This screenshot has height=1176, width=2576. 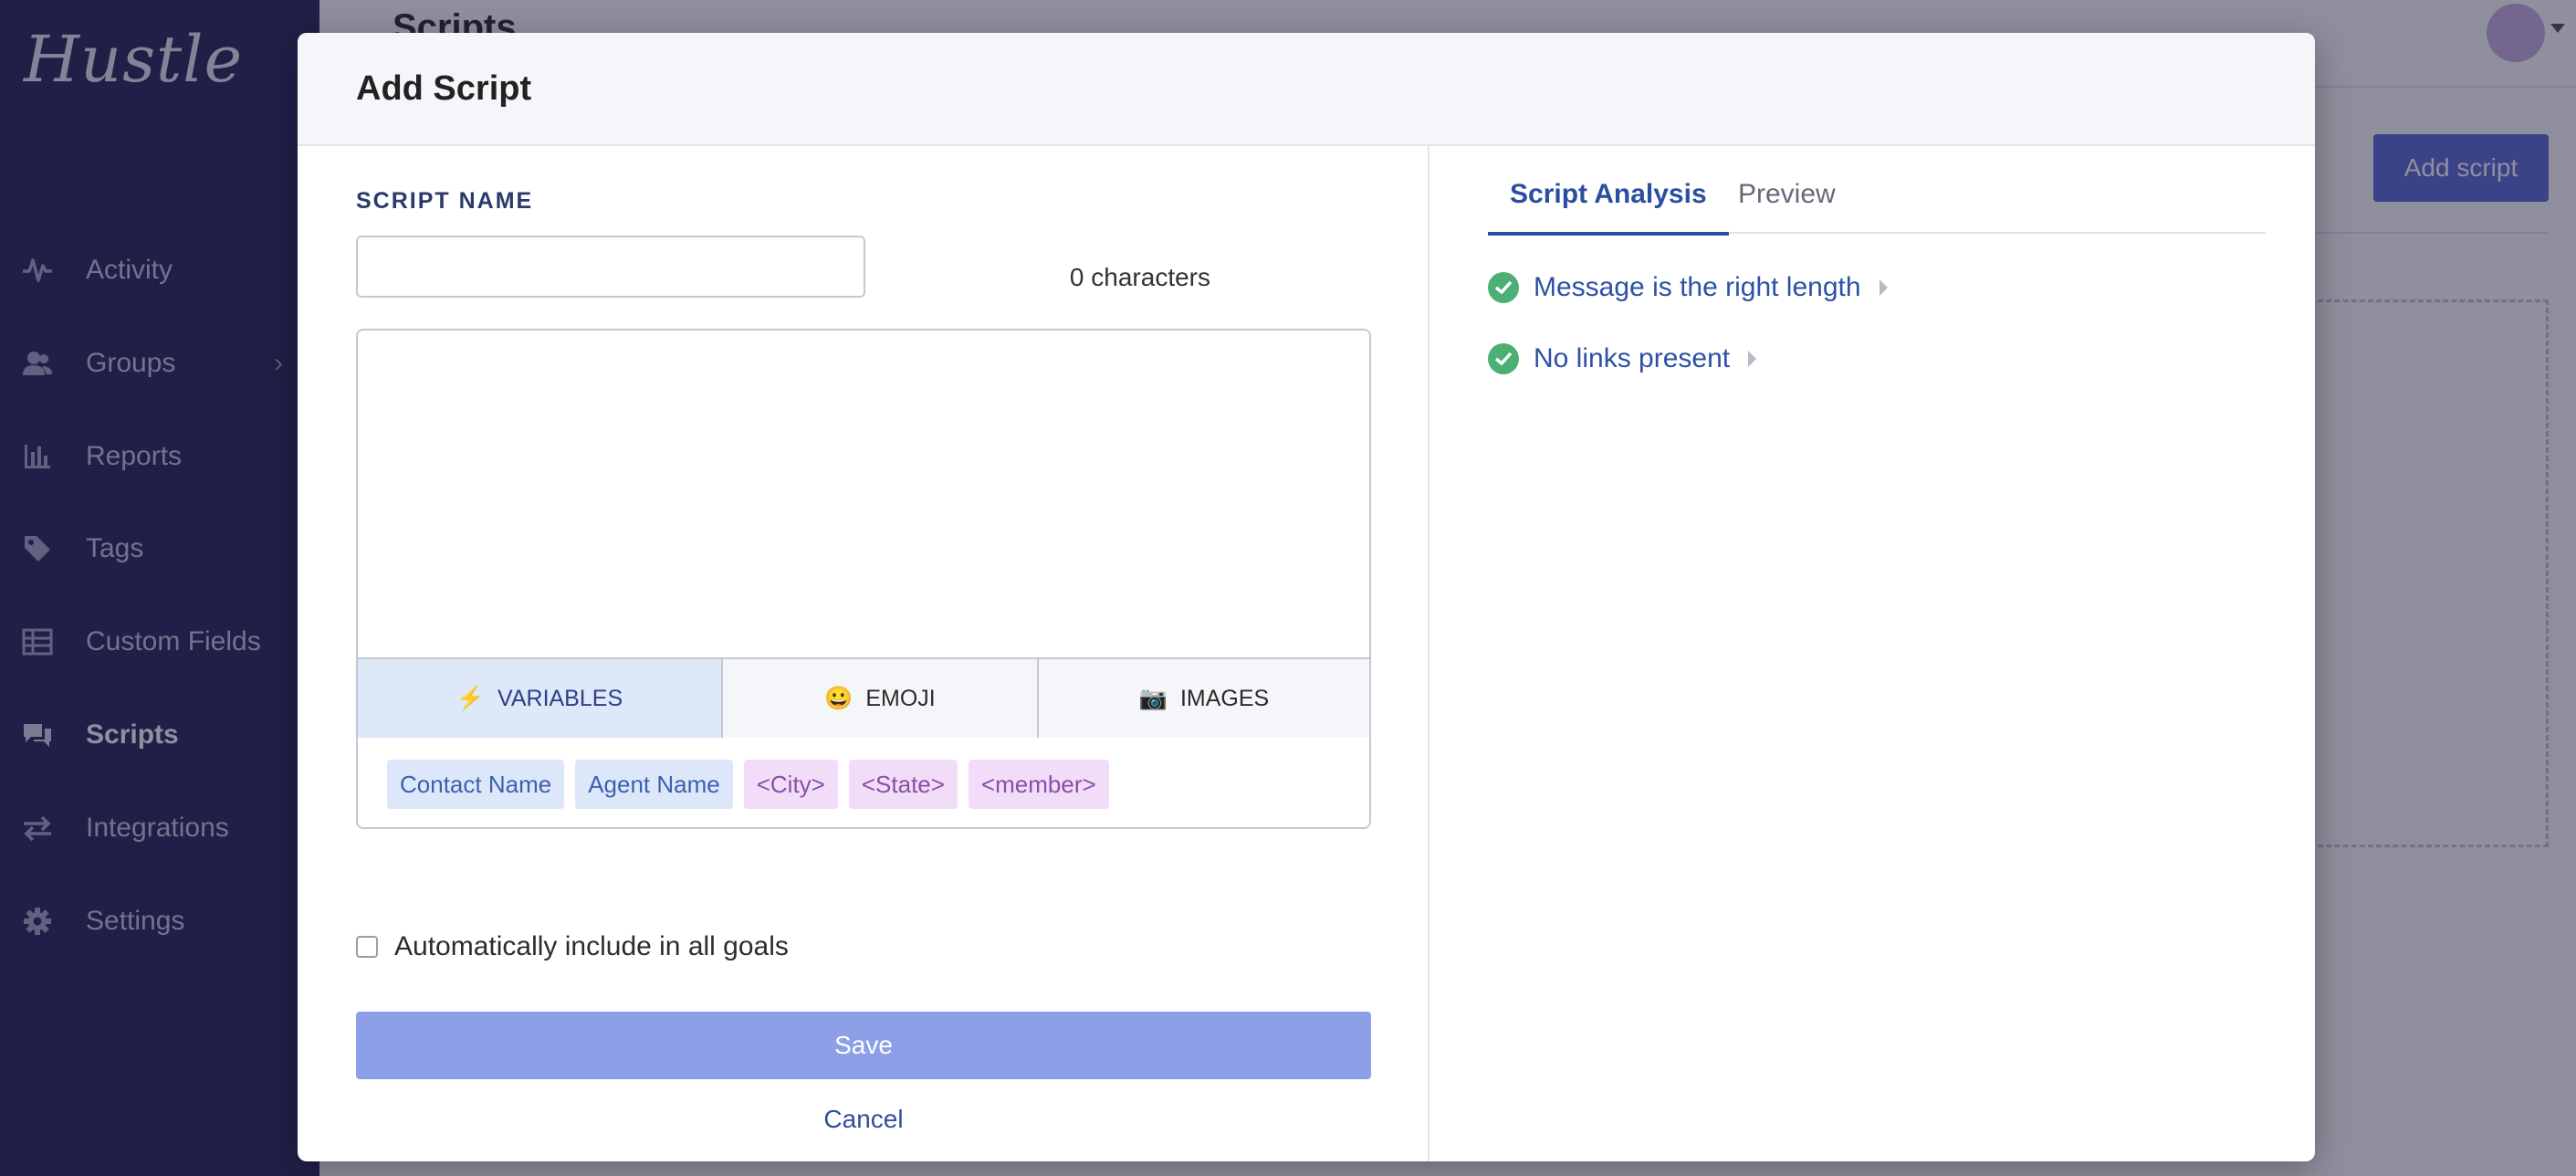 What do you see at coordinates (1632, 358) in the screenshot?
I see `check-label: No links present` at bounding box center [1632, 358].